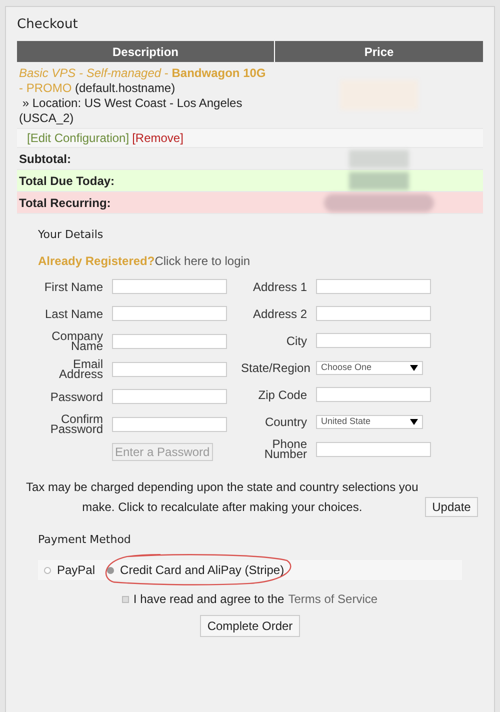 The width and height of the screenshot is (500, 712). What do you see at coordinates (142, 96) in the screenshot?
I see `product-description: Basic VPS - Self-managed - Bandwagon 10G - PROMO (default.hostname) » Location: US West Coast - Los Angeles (USCA_2)` at bounding box center [142, 96].